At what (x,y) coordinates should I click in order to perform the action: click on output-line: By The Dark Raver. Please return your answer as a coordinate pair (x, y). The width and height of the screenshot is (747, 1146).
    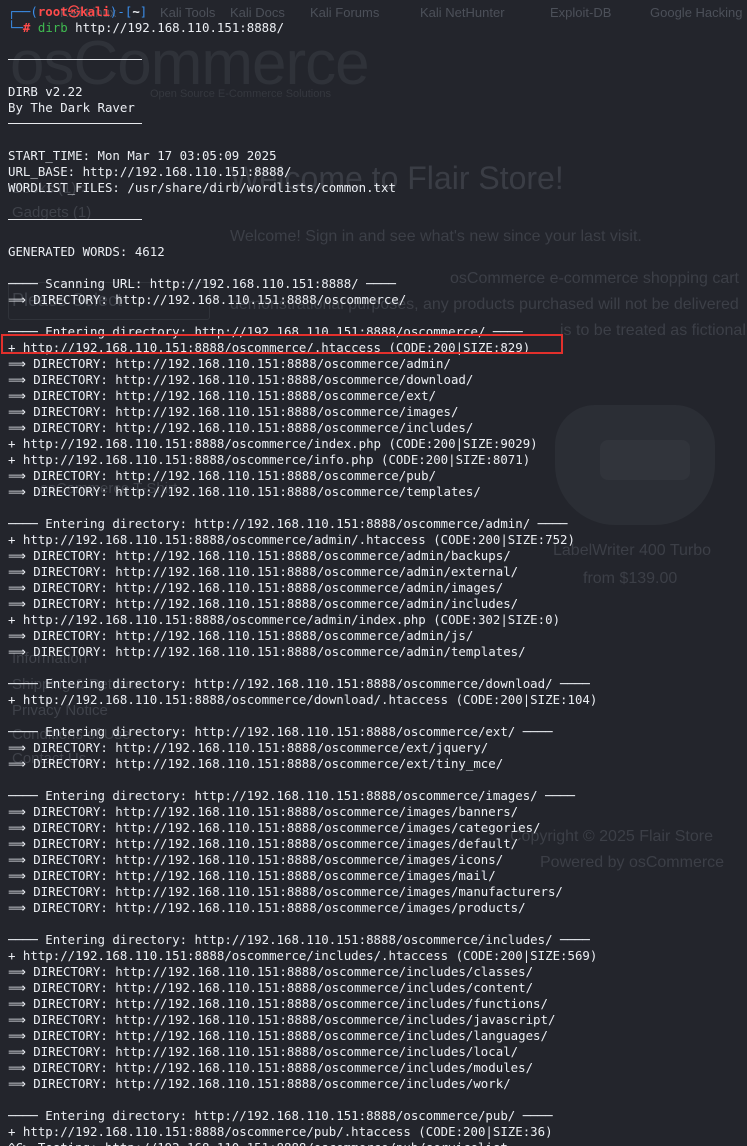
    Looking at the image, I should click on (71, 107).